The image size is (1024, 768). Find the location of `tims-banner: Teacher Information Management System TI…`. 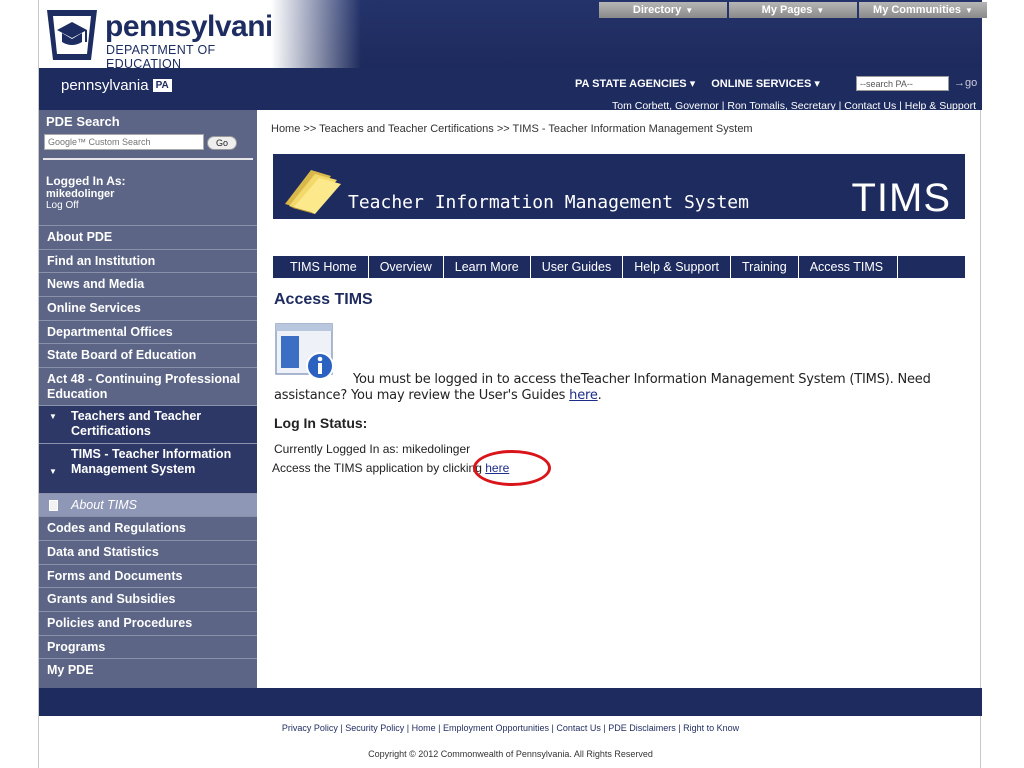

tims-banner: Teacher Information Management System TI… is located at coordinates (619, 187).